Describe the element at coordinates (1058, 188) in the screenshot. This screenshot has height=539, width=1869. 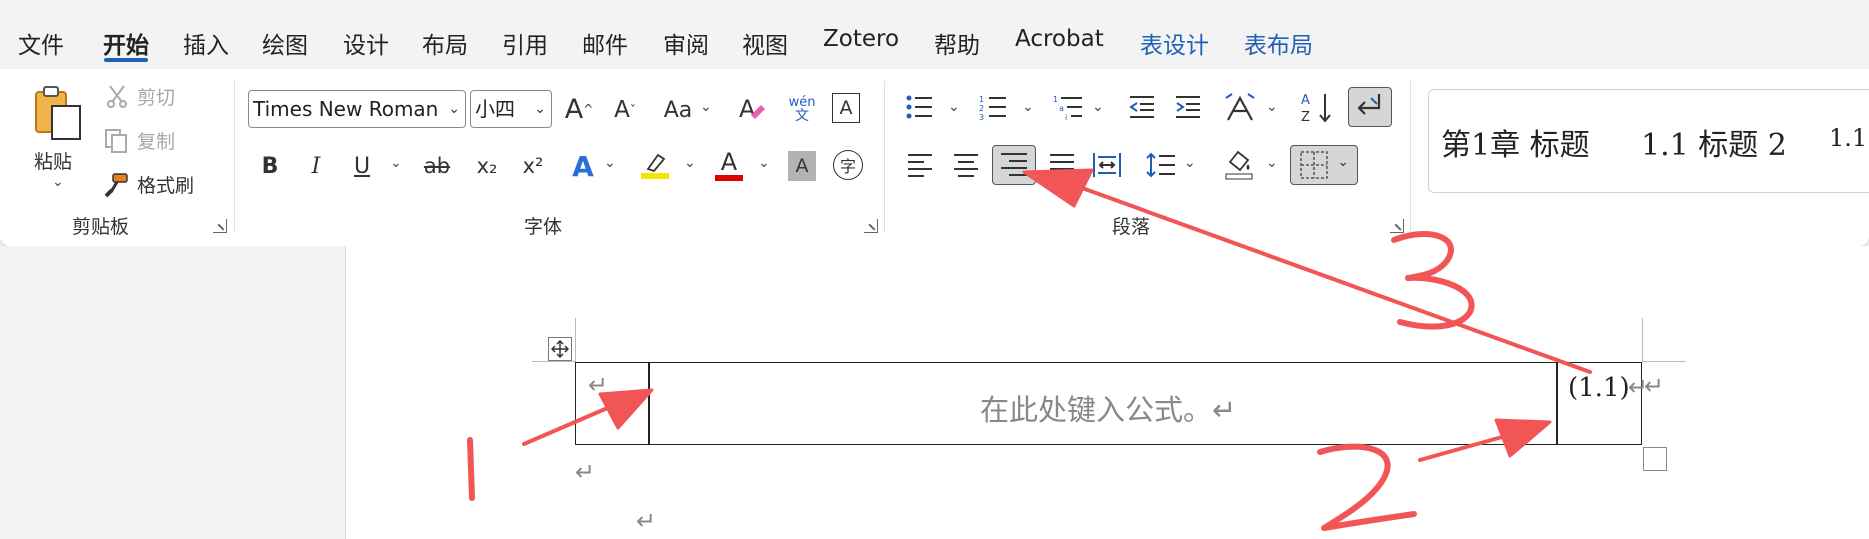
I see `annotation-arrow-3-head` at that location.